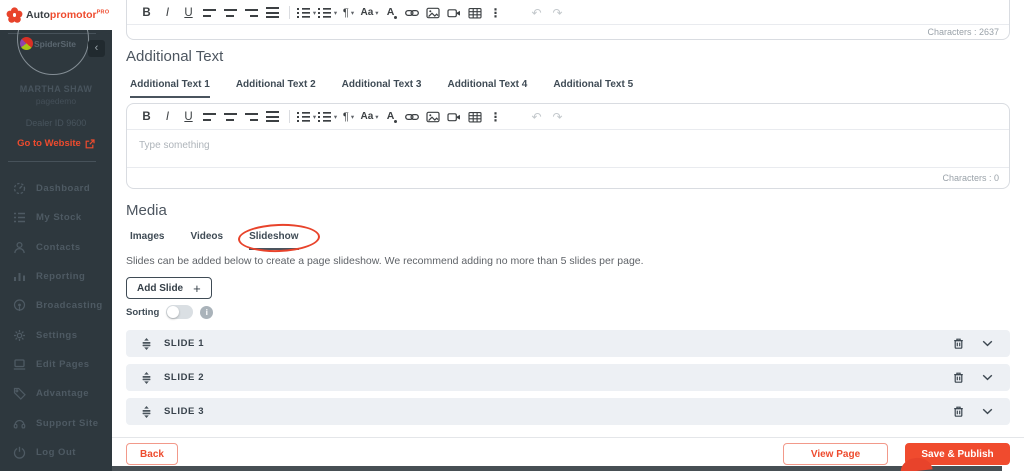 This screenshot has height=471, width=1024. Describe the element at coordinates (184, 411) in the screenshot. I see `slide-label: SLIDE 3` at that location.